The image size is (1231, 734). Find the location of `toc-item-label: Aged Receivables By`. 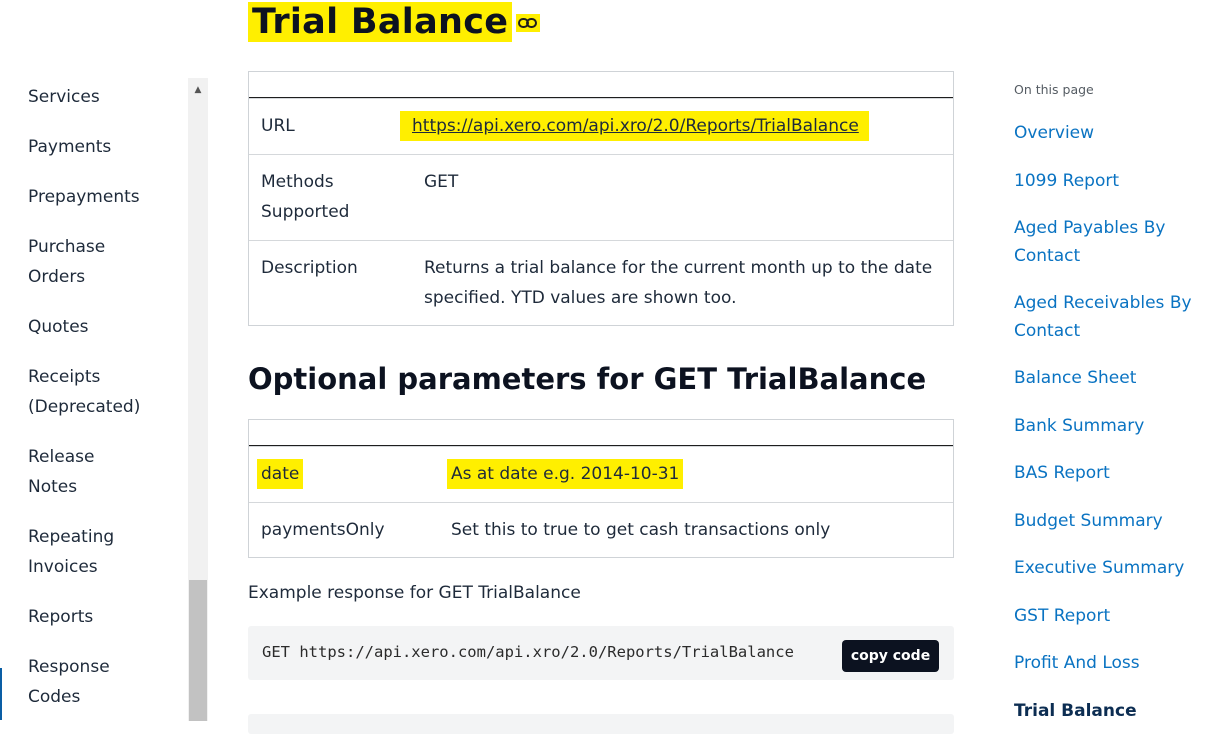

toc-item-label: Aged Receivables By is located at coordinates (1103, 303).